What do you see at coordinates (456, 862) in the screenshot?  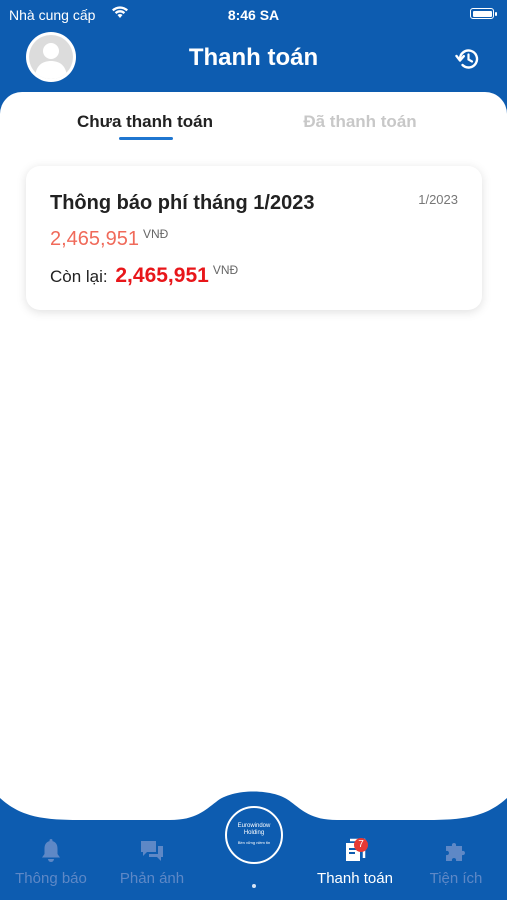 I see `nav-tien-ich: Tiện ích` at bounding box center [456, 862].